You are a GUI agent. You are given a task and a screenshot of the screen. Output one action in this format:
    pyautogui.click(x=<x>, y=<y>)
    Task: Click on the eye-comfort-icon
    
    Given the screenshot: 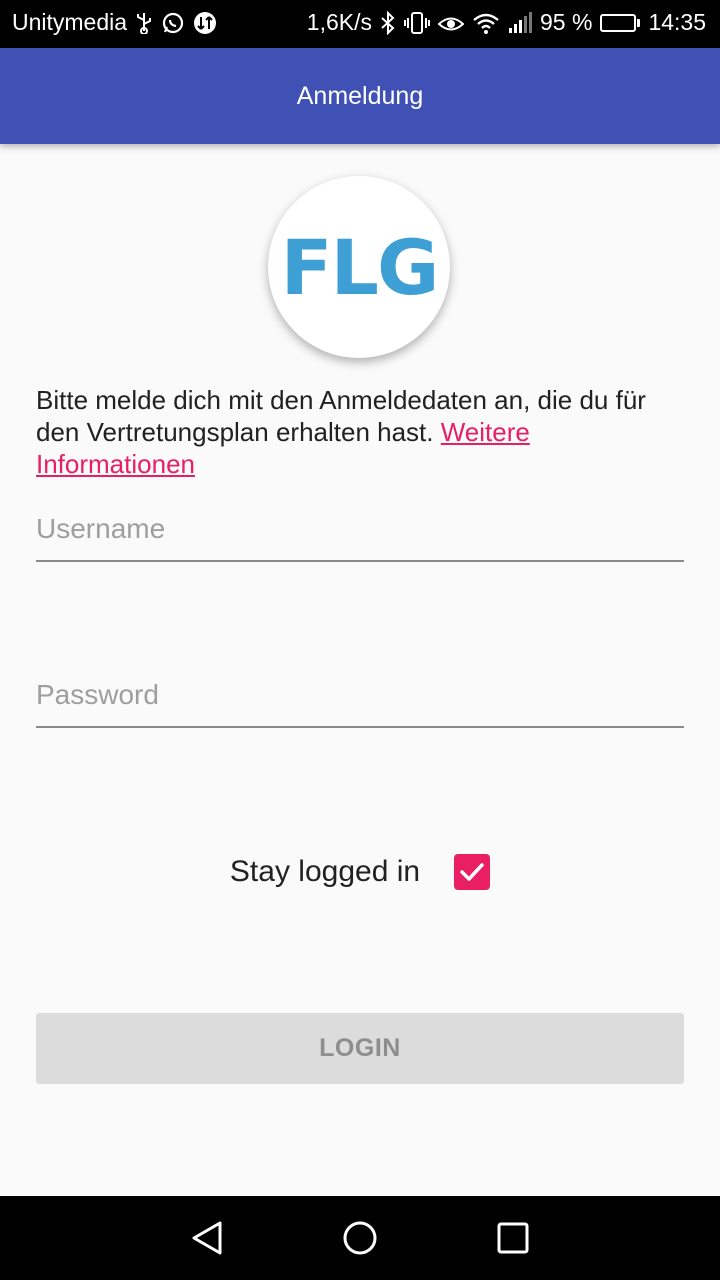 What is the action you would take?
    pyautogui.click(x=451, y=23)
    